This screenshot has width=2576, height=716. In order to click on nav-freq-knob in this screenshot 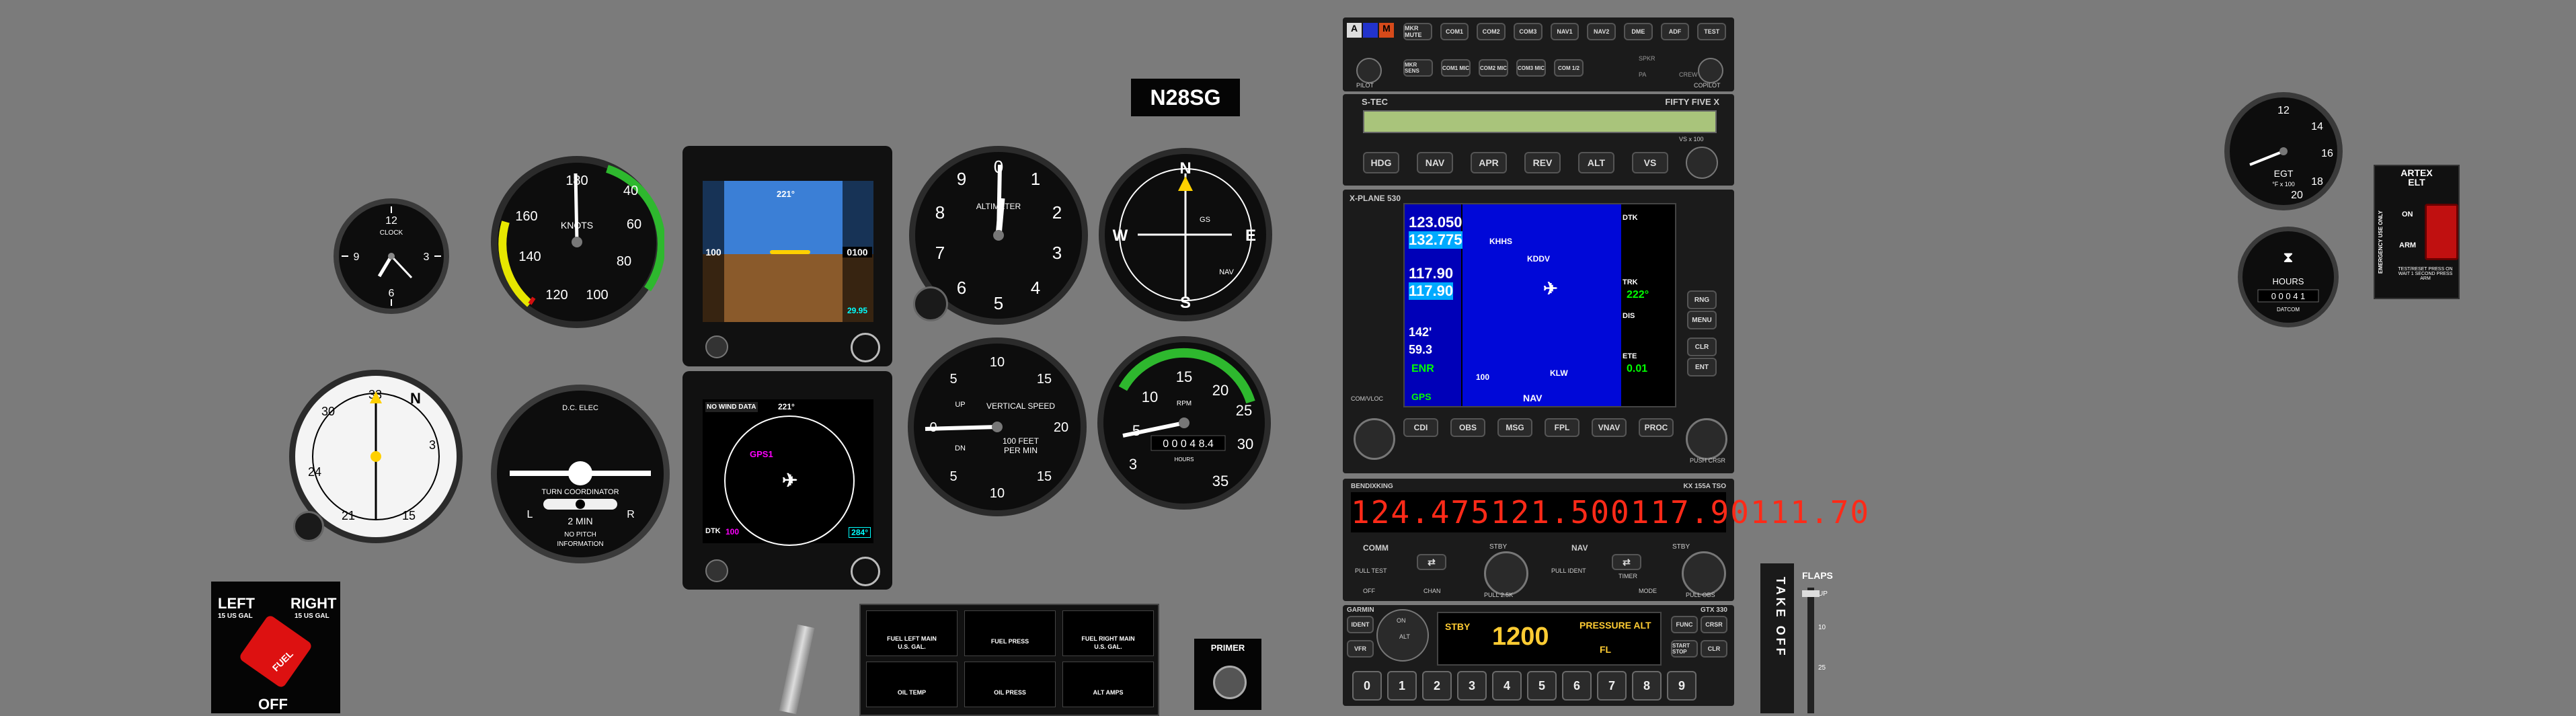, I will do `click(1704, 573)`.